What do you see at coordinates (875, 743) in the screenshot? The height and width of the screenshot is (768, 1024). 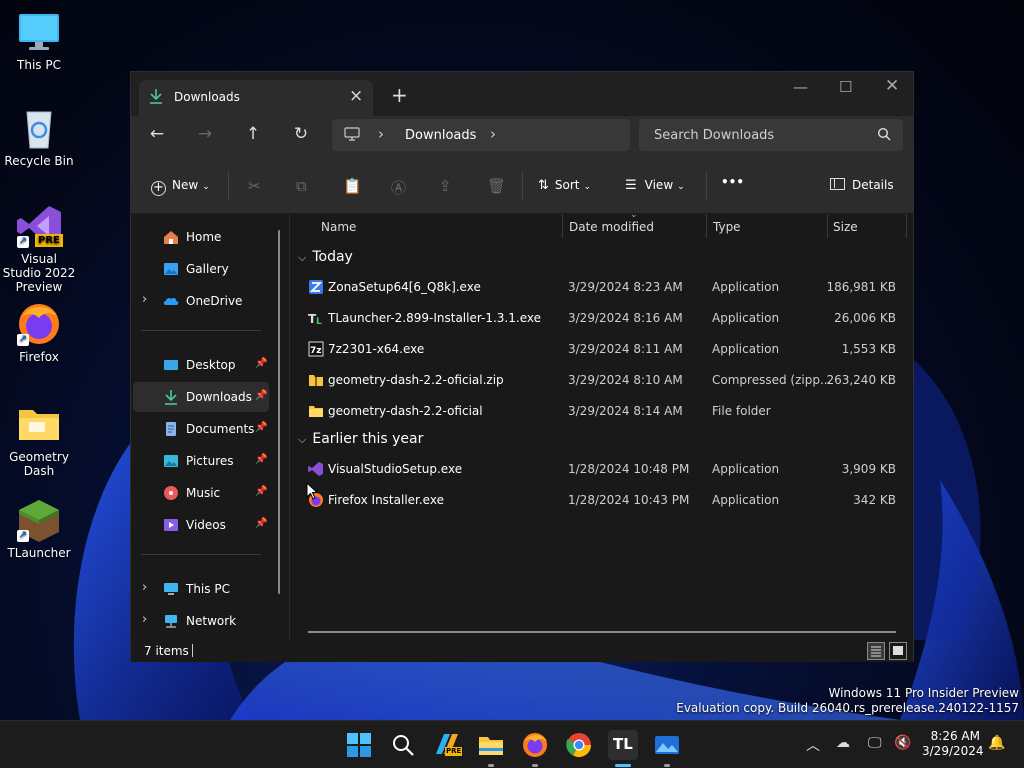 I see `network-icon: 🖵` at bounding box center [875, 743].